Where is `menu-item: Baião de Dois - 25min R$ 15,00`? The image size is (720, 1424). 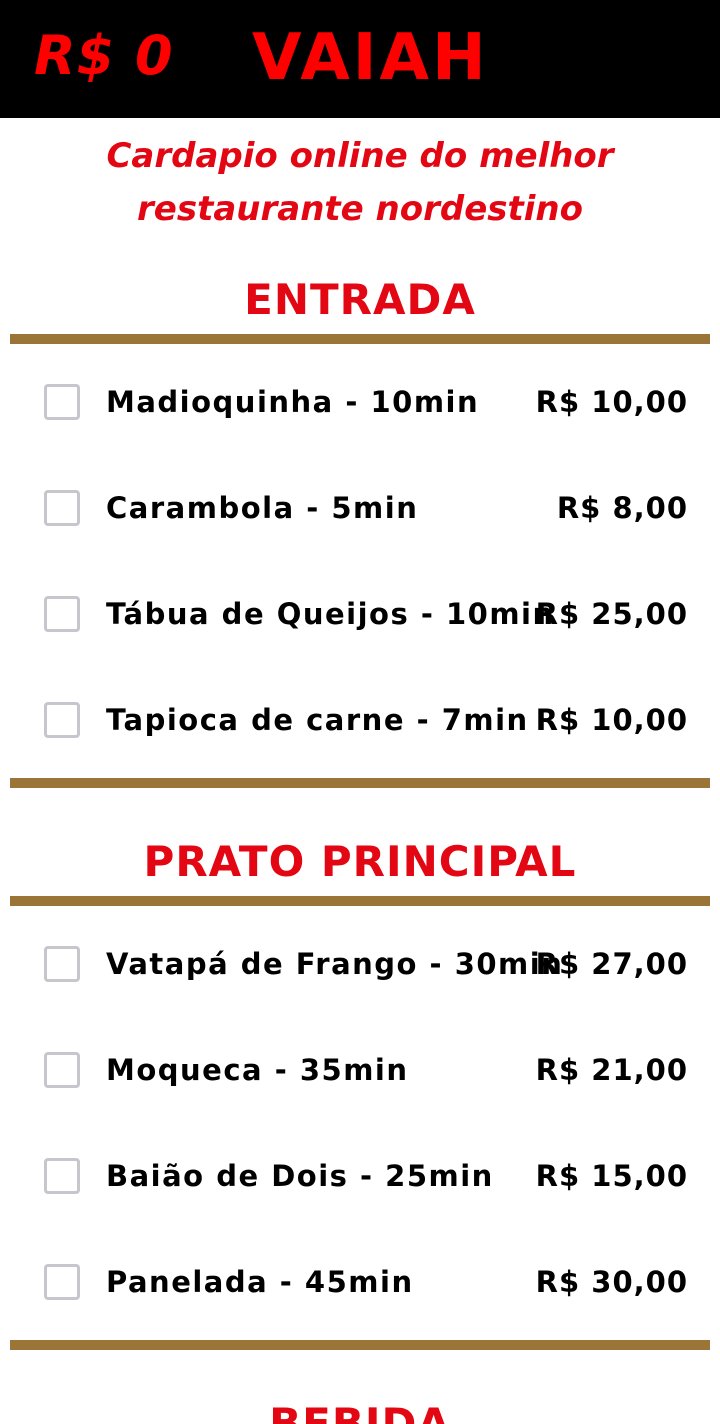 menu-item: Baião de Dois - 25min R$ 15,00 is located at coordinates (360, 1176).